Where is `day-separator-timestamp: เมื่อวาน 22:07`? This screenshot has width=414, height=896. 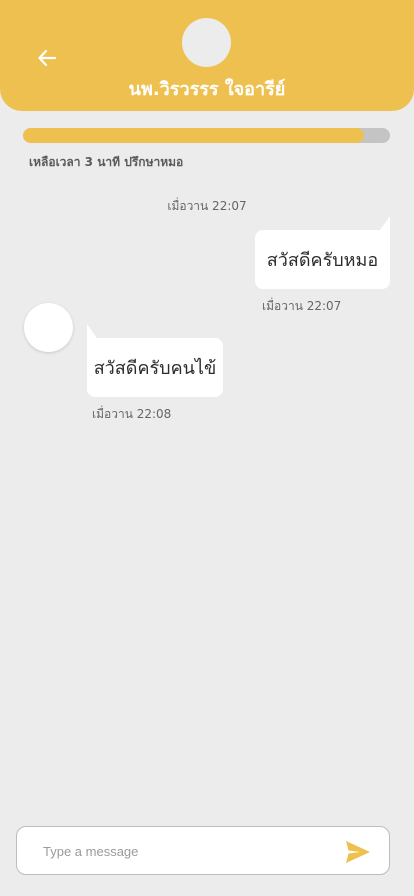 day-separator-timestamp: เมื่อวาน 22:07 is located at coordinates (207, 206).